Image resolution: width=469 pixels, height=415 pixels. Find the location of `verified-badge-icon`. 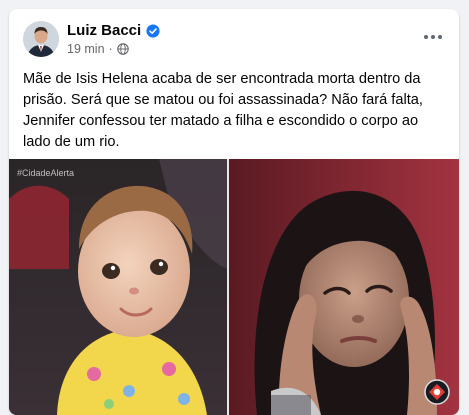

verified-badge-icon is located at coordinates (153, 30).